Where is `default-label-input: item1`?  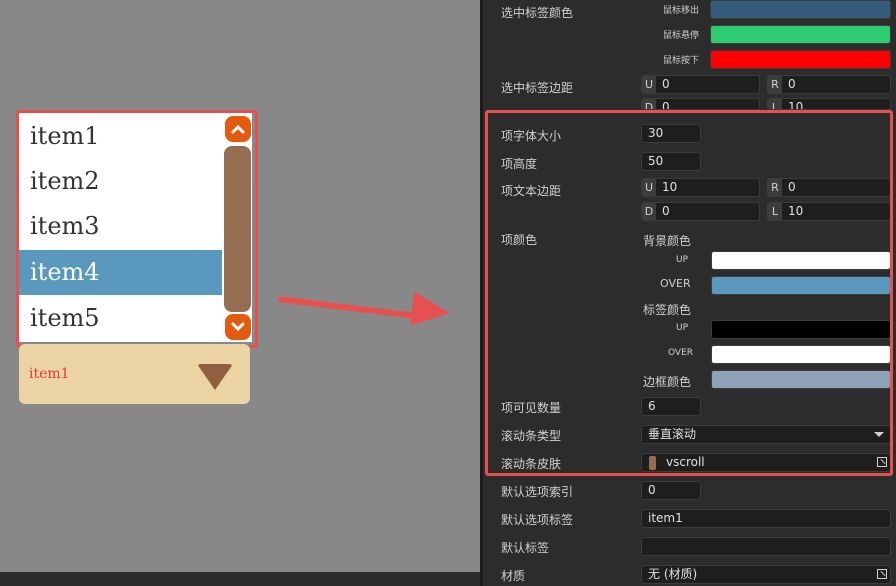
default-label-input: item1 is located at coordinates (766, 518).